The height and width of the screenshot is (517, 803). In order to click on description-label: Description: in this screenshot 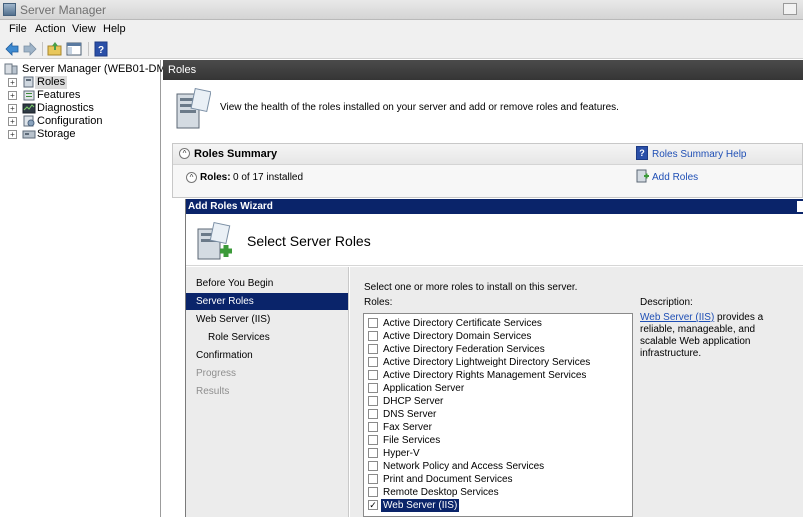, I will do `click(666, 302)`.